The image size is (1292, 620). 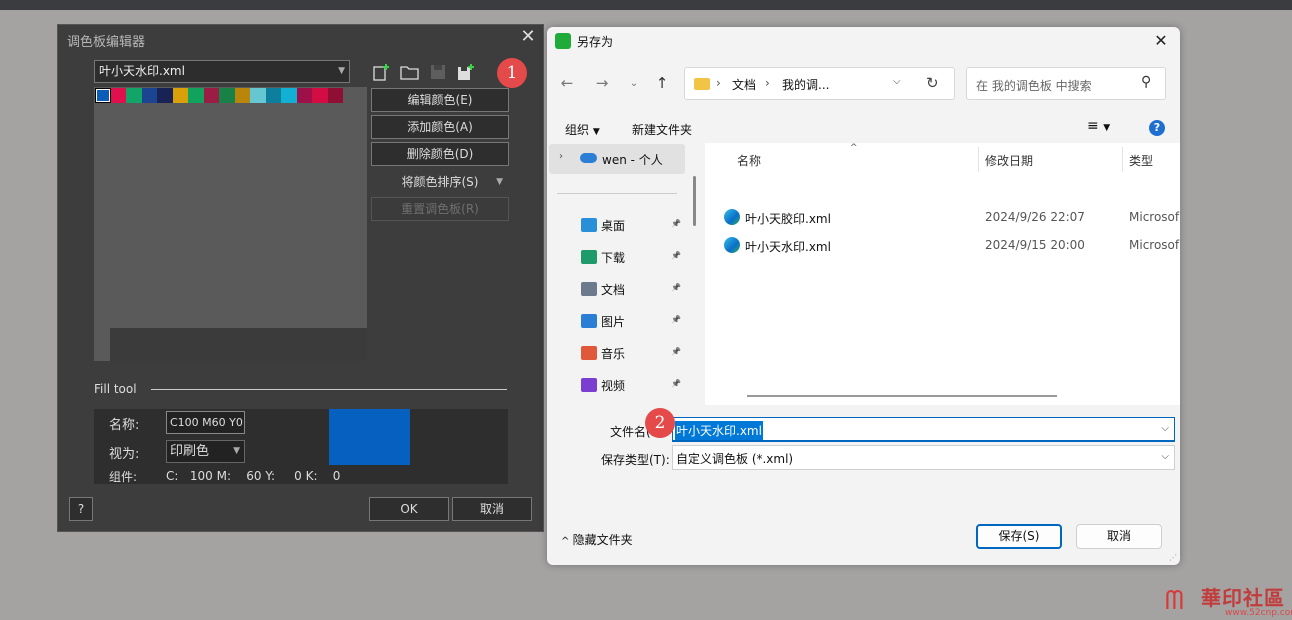 I want to click on save-button: 保存(S), so click(x=1019, y=536).